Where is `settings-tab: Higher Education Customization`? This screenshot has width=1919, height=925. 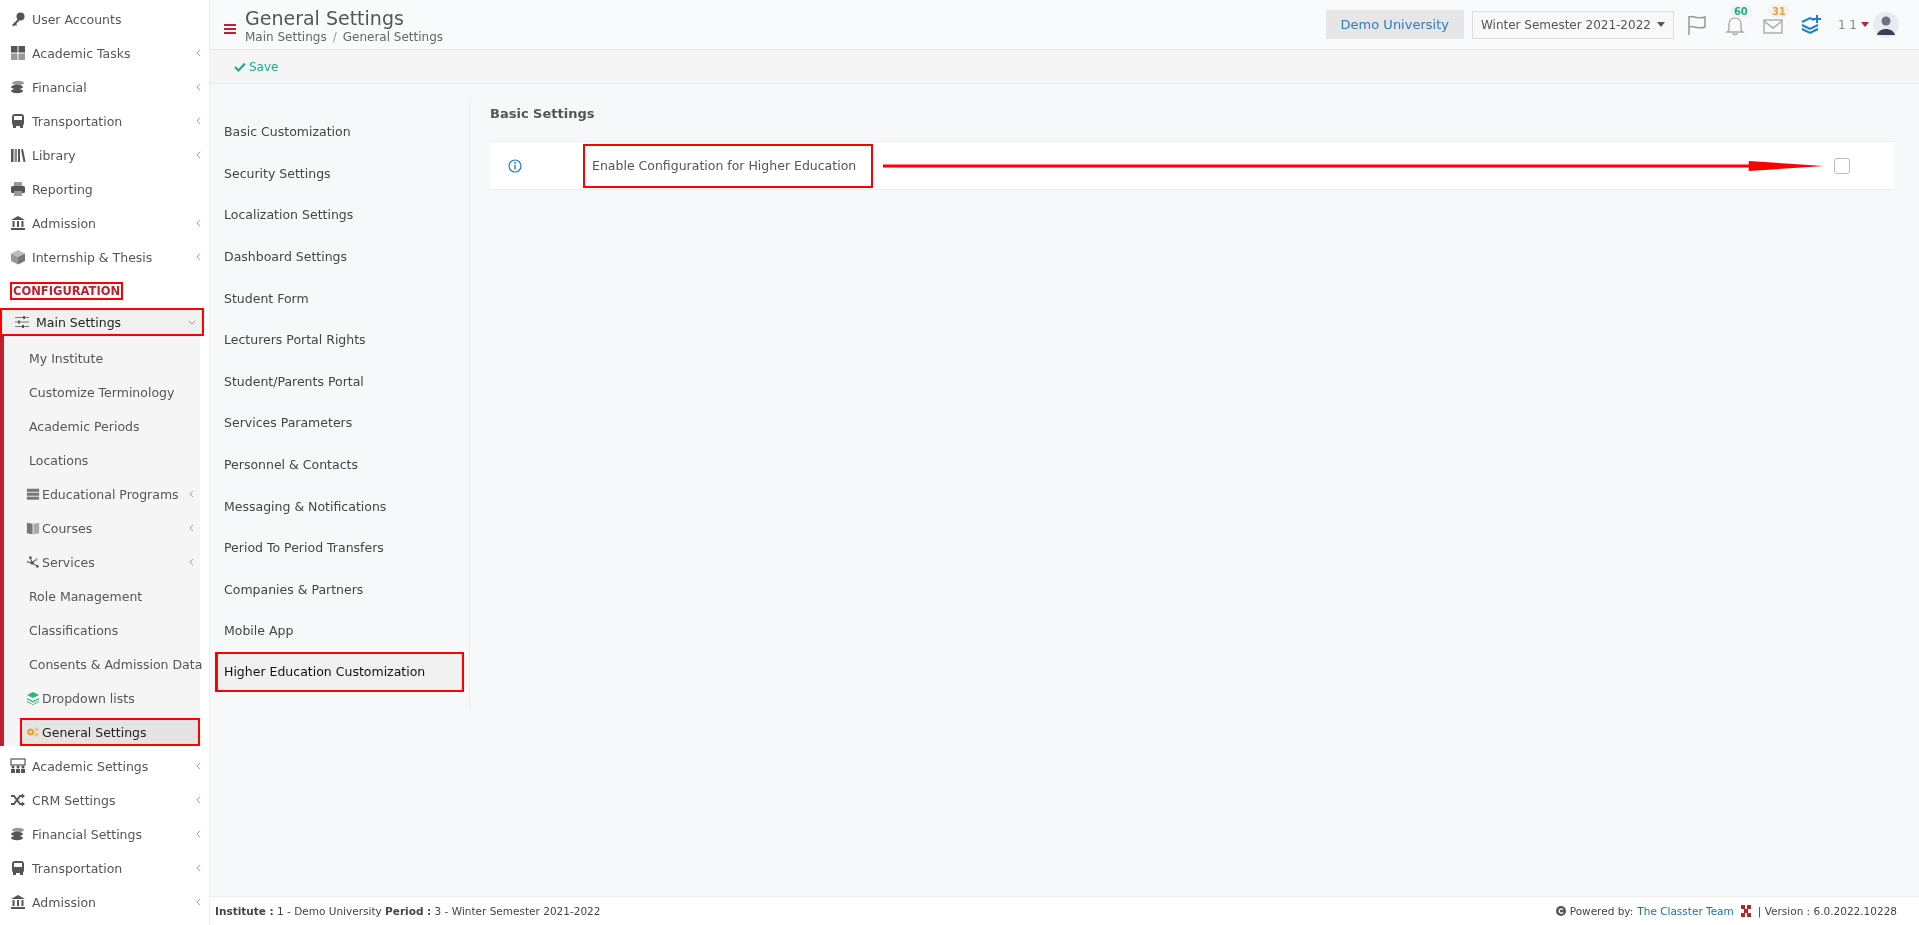
settings-tab: Higher Education Customization is located at coordinates (339, 671).